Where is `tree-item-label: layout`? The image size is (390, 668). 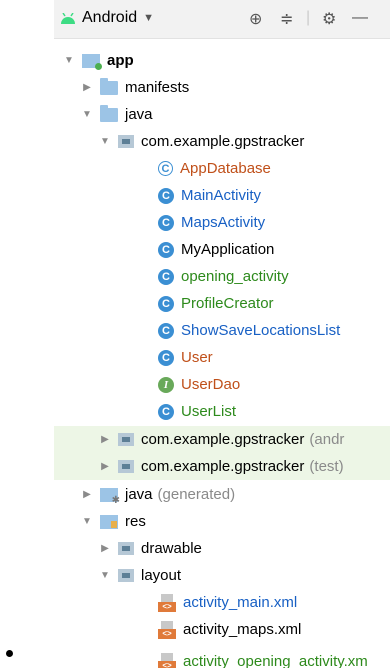 tree-item-label: layout is located at coordinates (161, 575).